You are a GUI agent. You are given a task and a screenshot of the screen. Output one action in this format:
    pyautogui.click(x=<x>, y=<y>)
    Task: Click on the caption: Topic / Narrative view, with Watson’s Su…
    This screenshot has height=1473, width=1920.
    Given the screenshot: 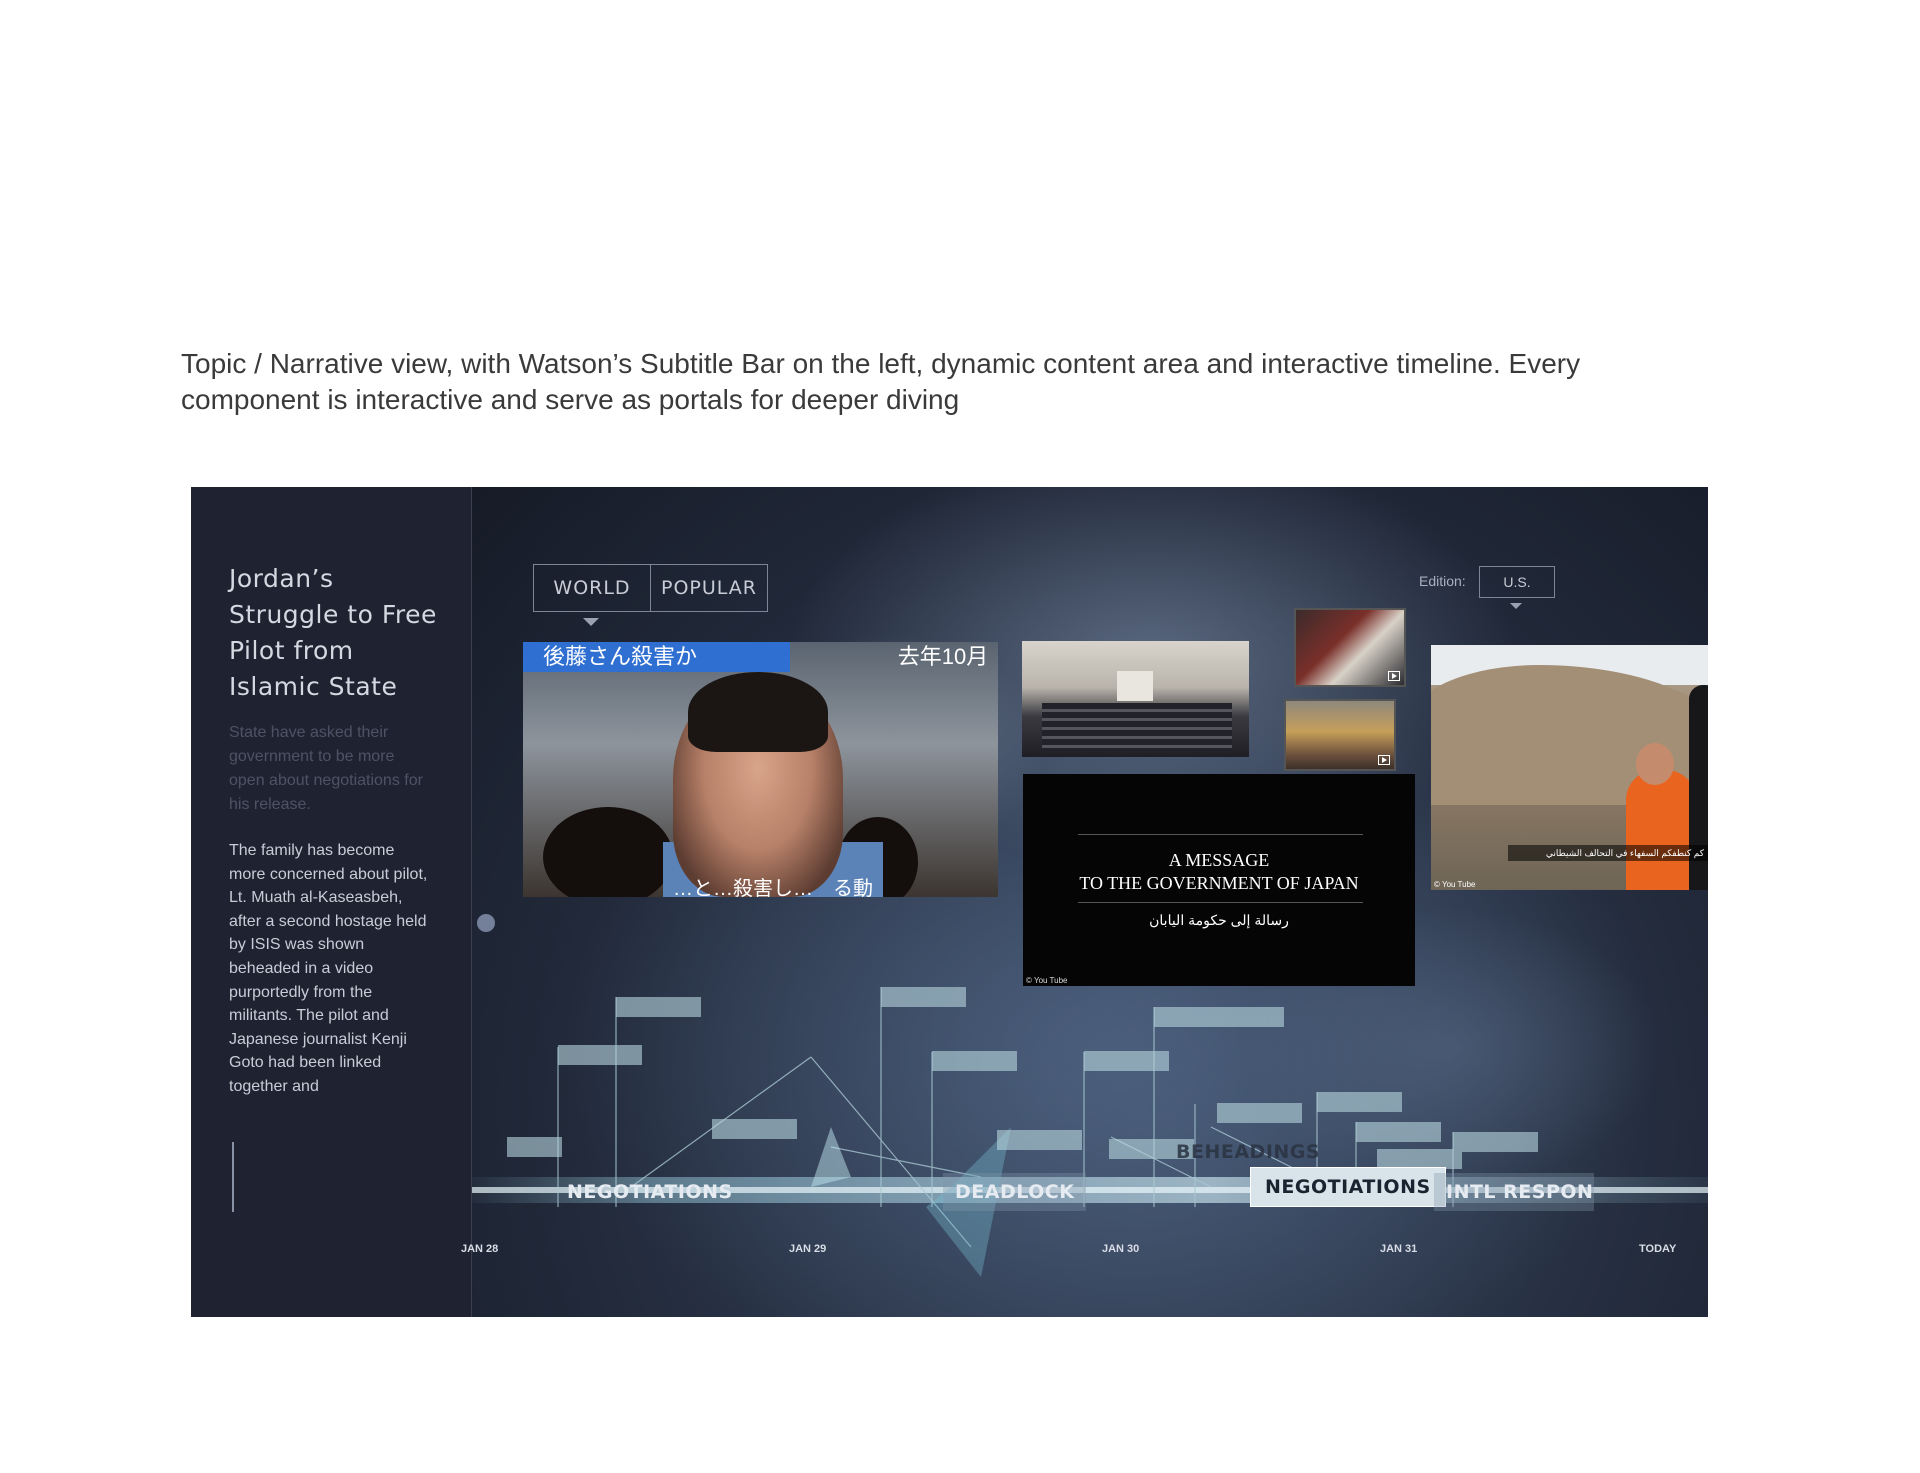 What is the action you would take?
    pyautogui.click(x=921, y=382)
    